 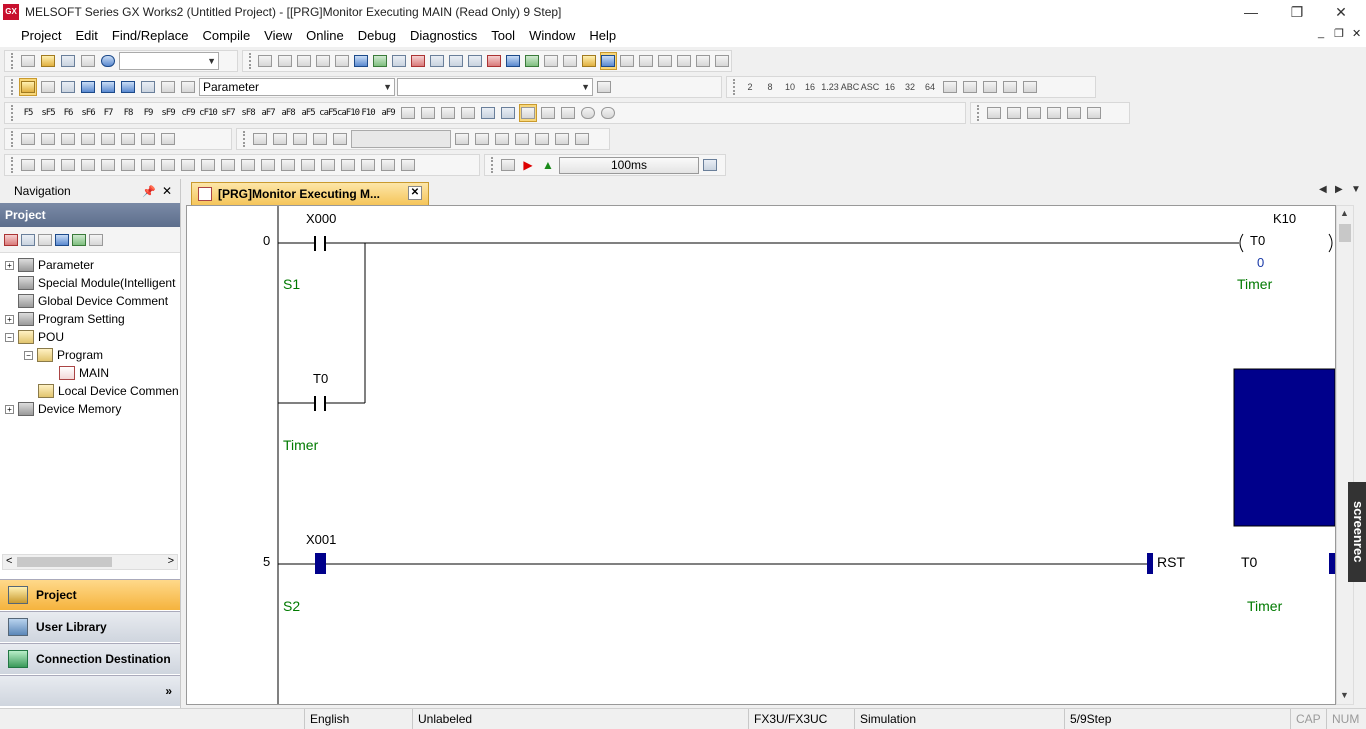 What do you see at coordinates (108, 61) in the screenshot?
I see `help-icon` at bounding box center [108, 61].